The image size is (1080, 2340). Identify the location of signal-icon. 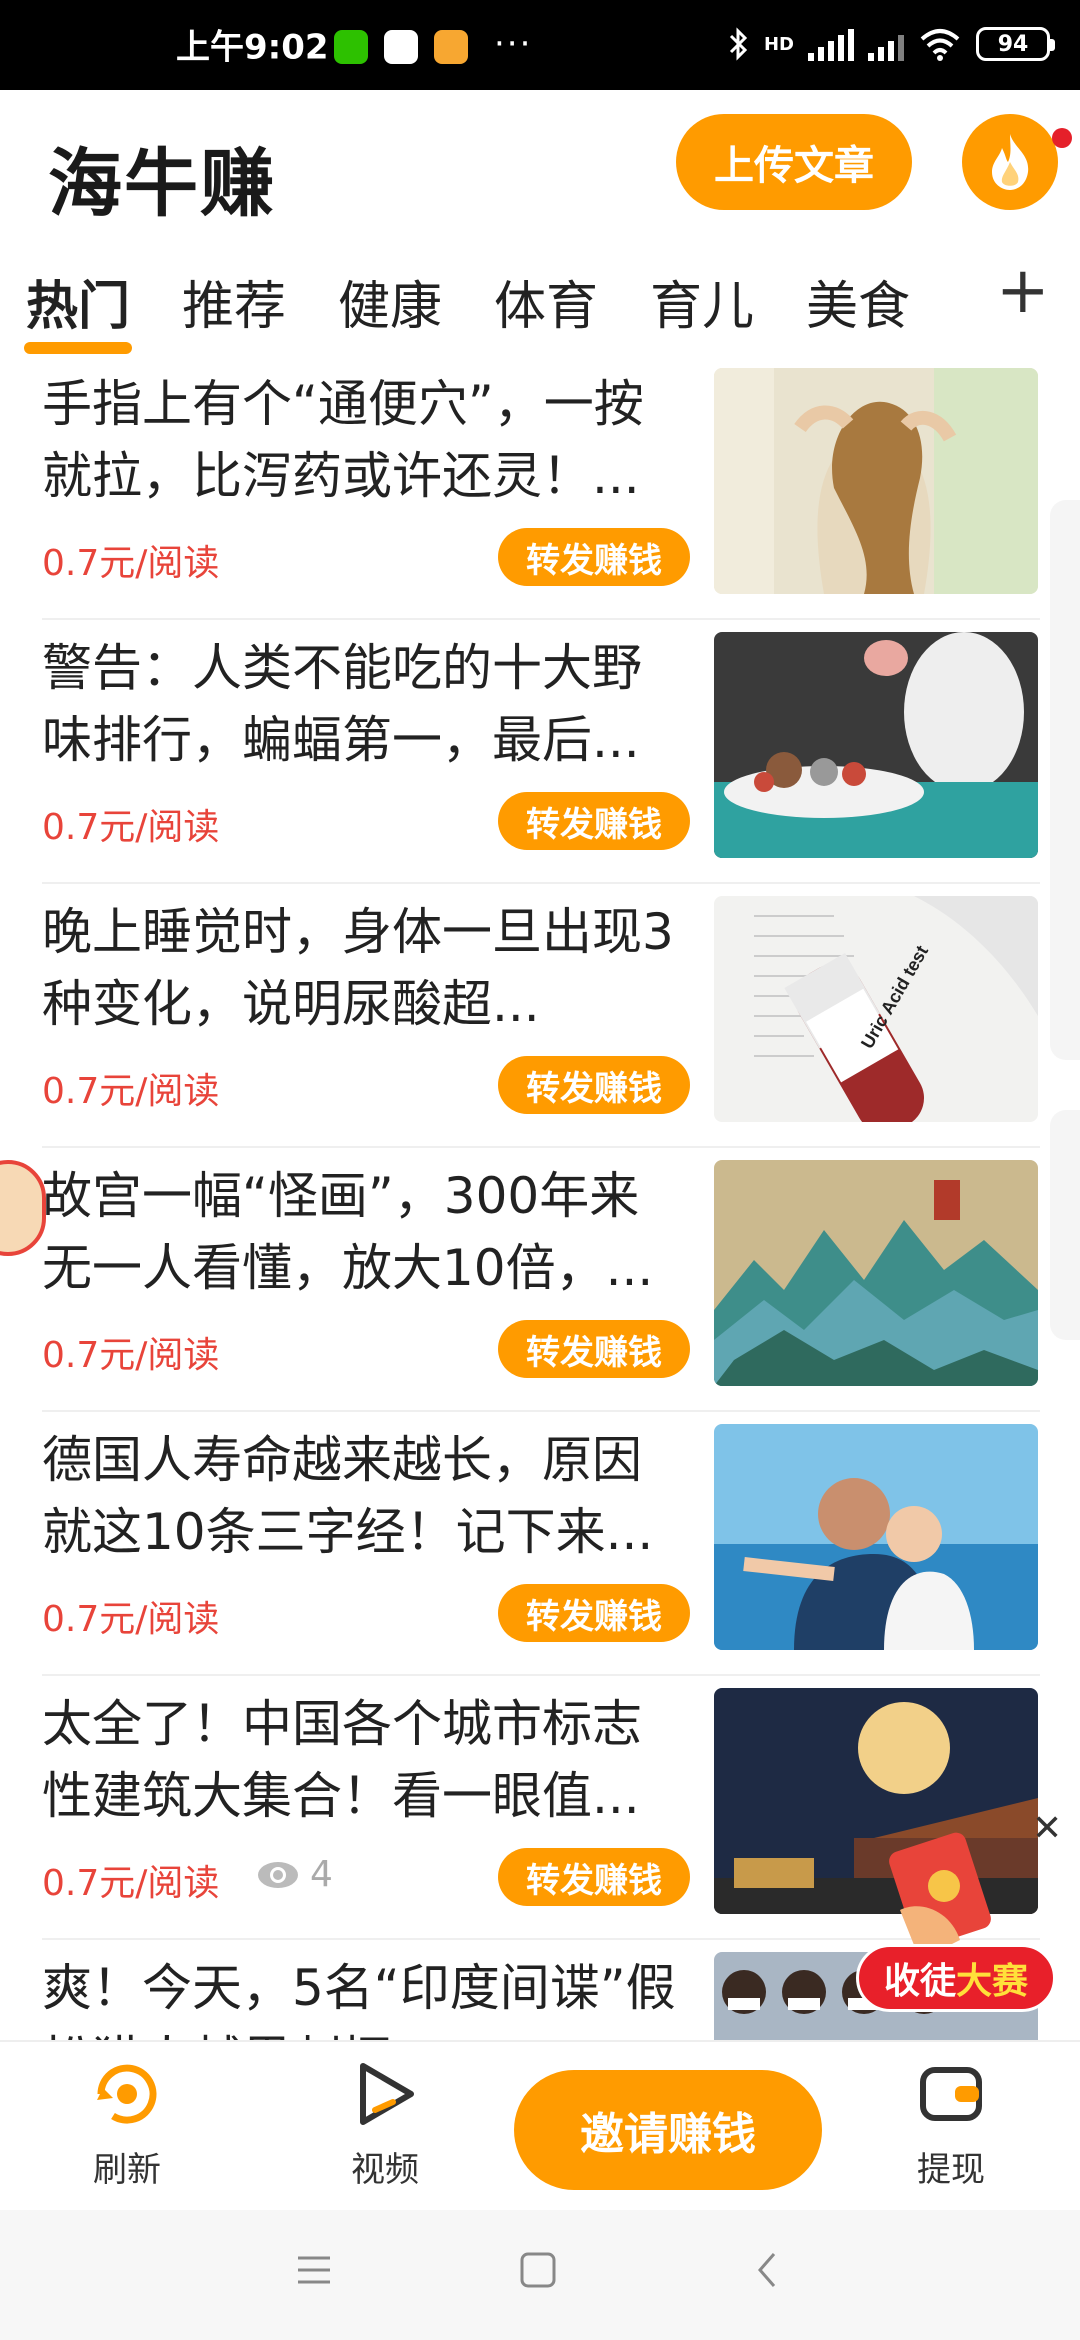
(831, 44).